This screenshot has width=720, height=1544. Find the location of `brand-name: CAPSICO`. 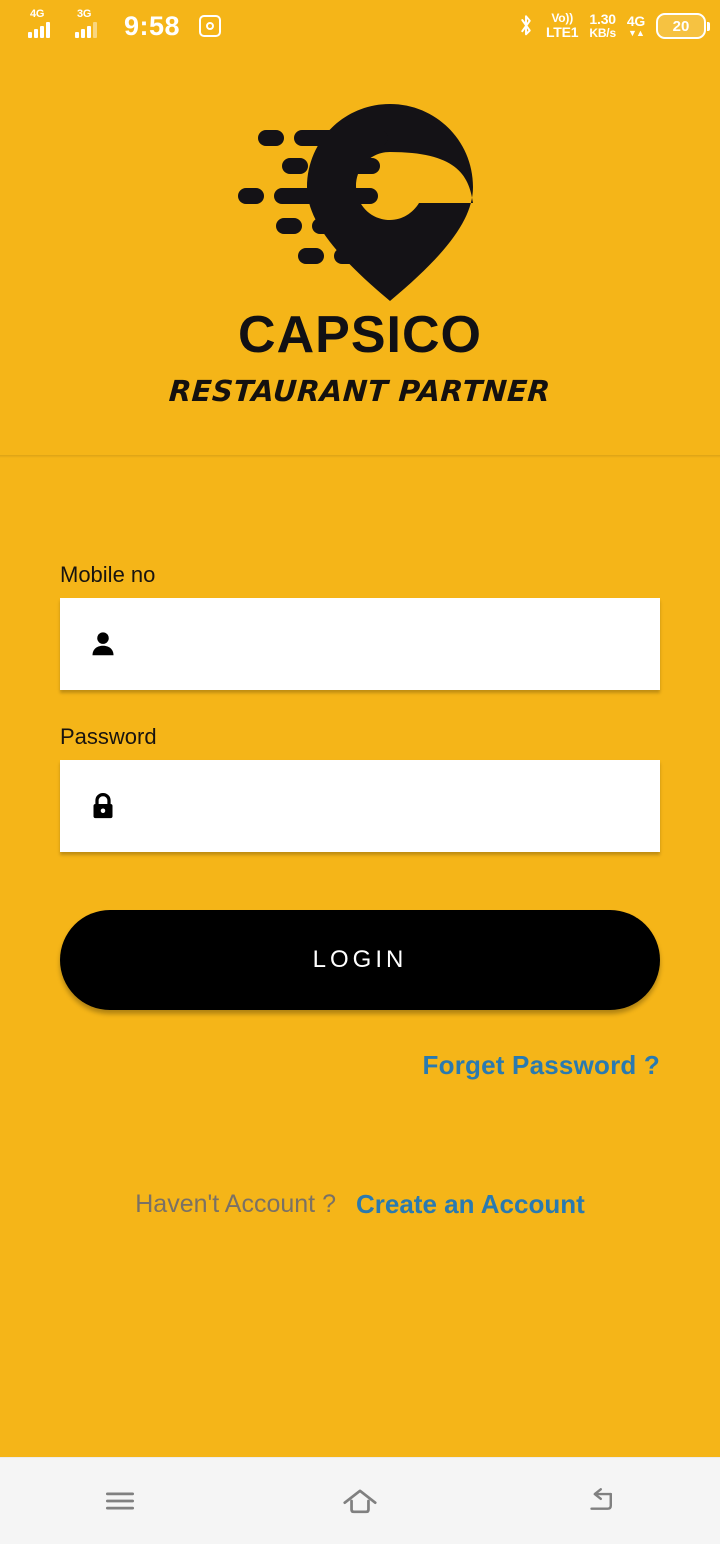

brand-name: CAPSICO is located at coordinates (360, 335).